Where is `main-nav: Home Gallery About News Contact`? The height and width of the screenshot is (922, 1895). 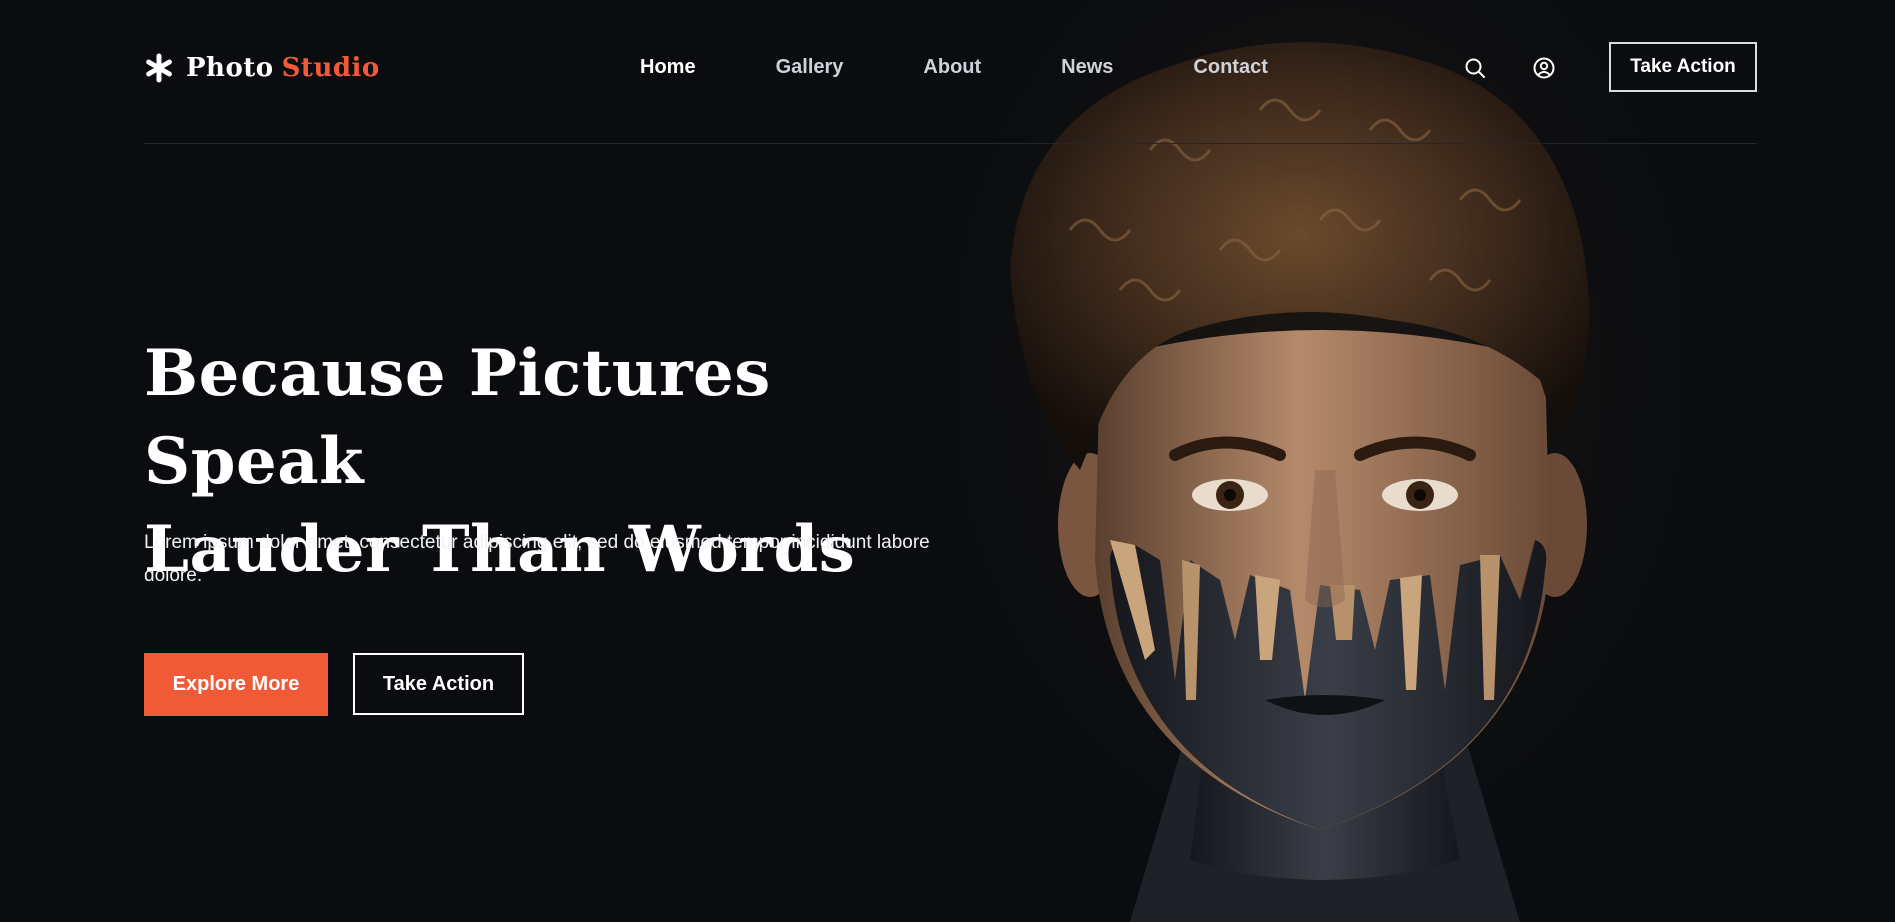 main-nav: Home Gallery About News Contact is located at coordinates (994, 67).